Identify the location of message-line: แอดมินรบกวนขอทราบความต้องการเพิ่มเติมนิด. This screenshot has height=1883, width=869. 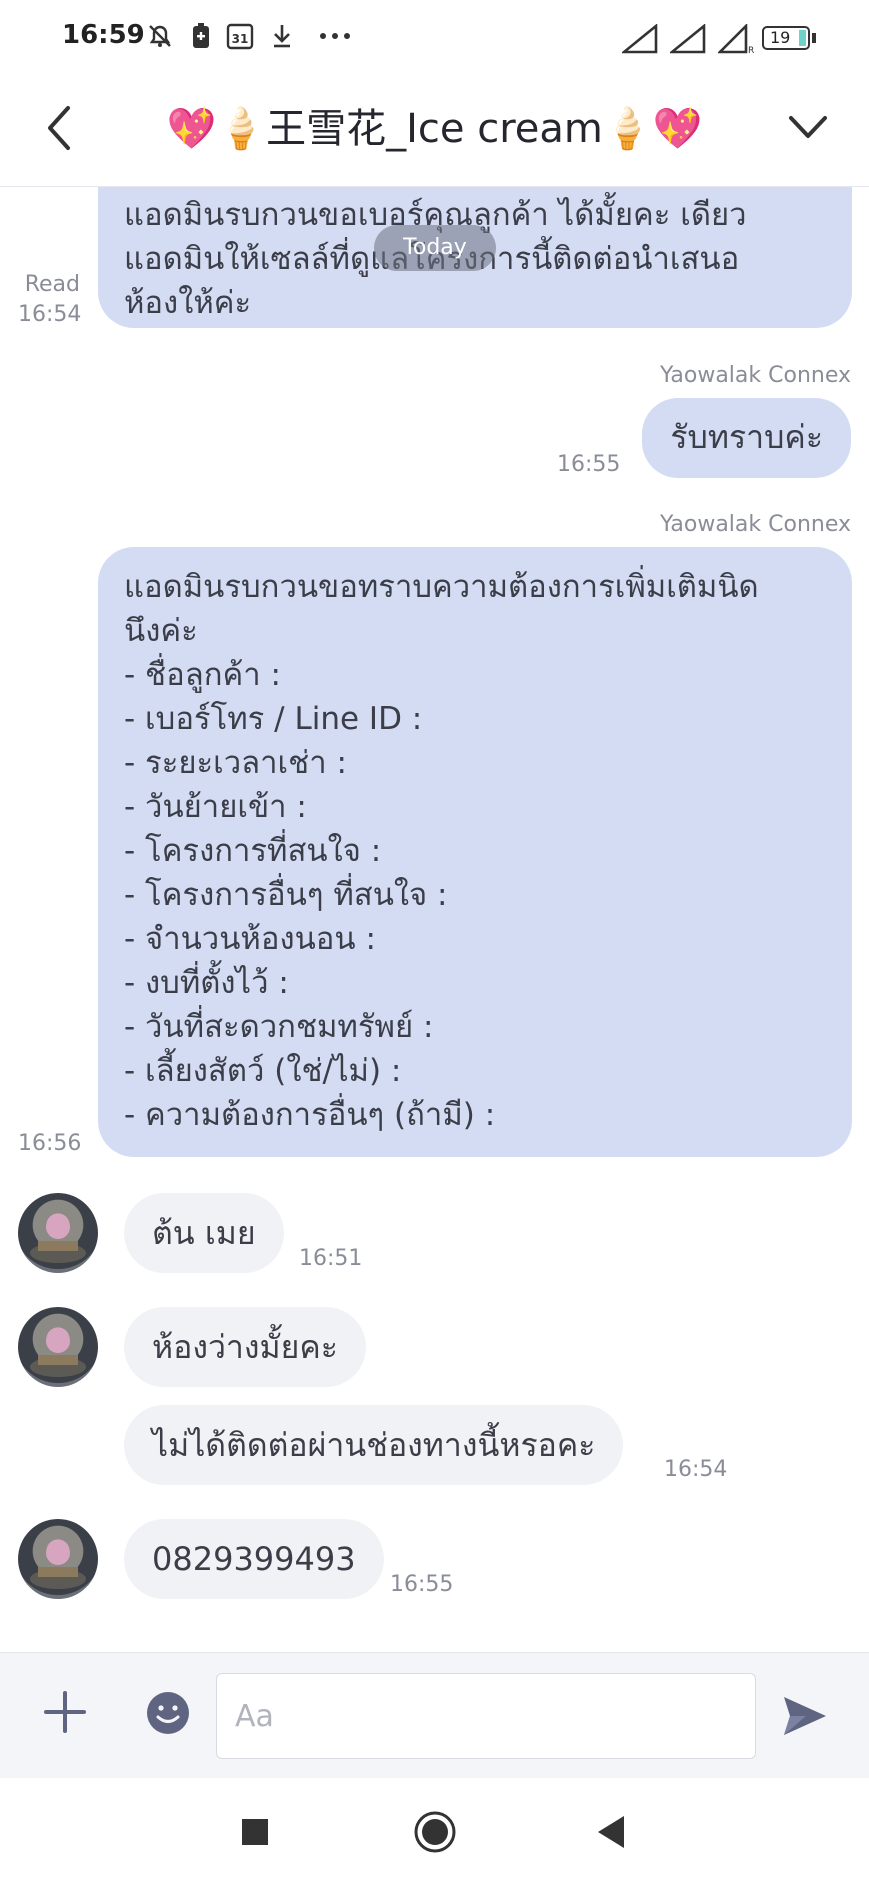
(441, 587).